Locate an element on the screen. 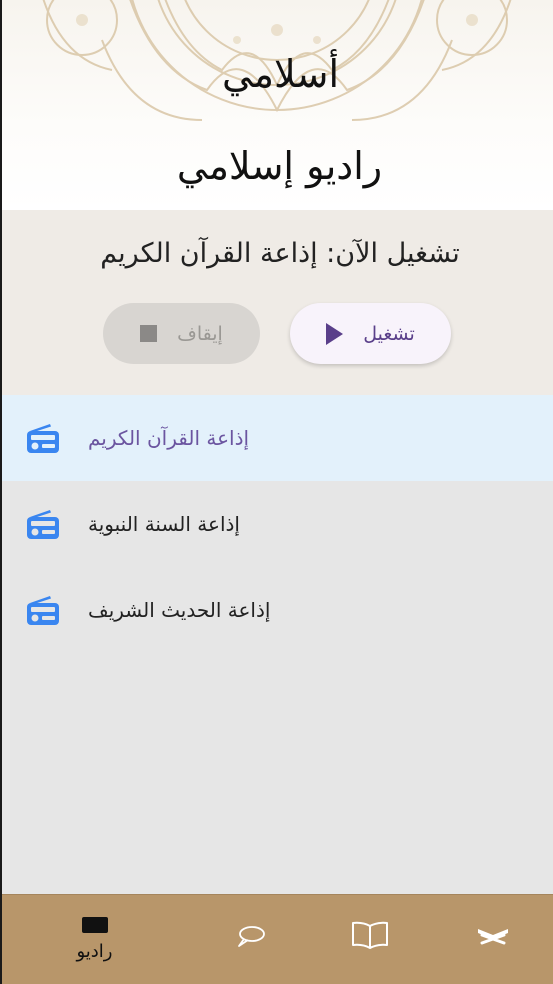  play-button: تشغيل is located at coordinates (370, 333).